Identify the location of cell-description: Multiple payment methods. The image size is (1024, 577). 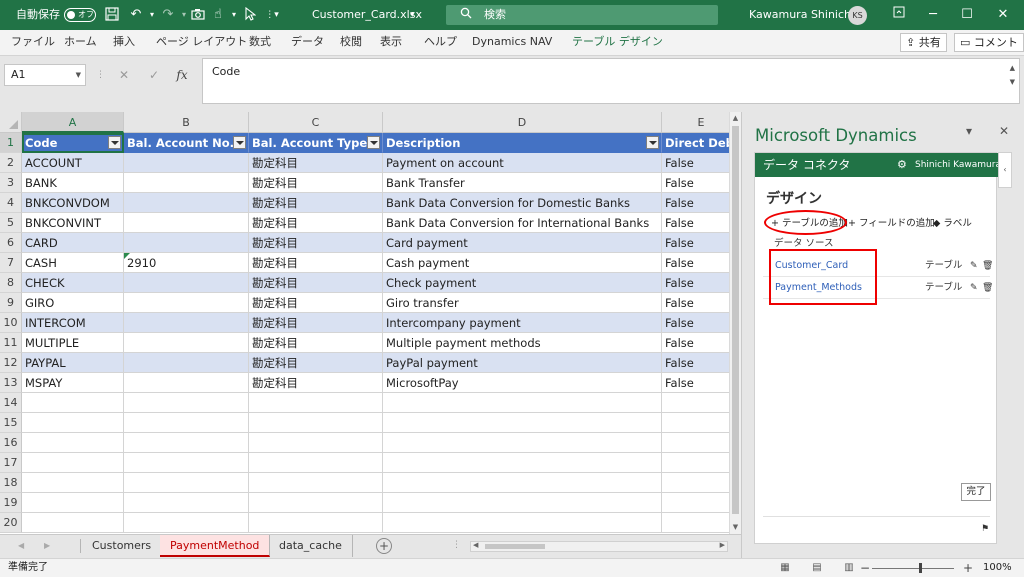
(522, 343).